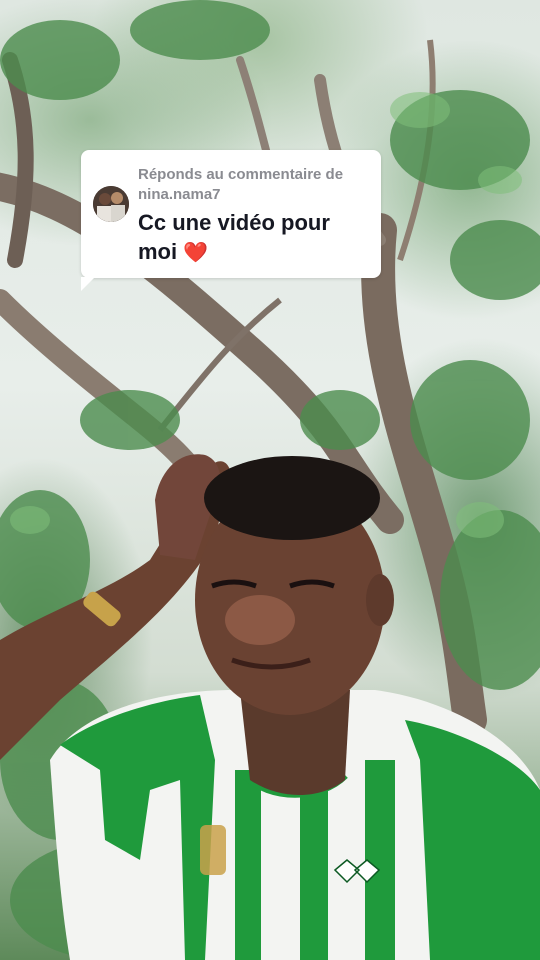  What do you see at coordinates (380, 600) in the screenshot?
I see `ear` at bounding box center [380, 600].